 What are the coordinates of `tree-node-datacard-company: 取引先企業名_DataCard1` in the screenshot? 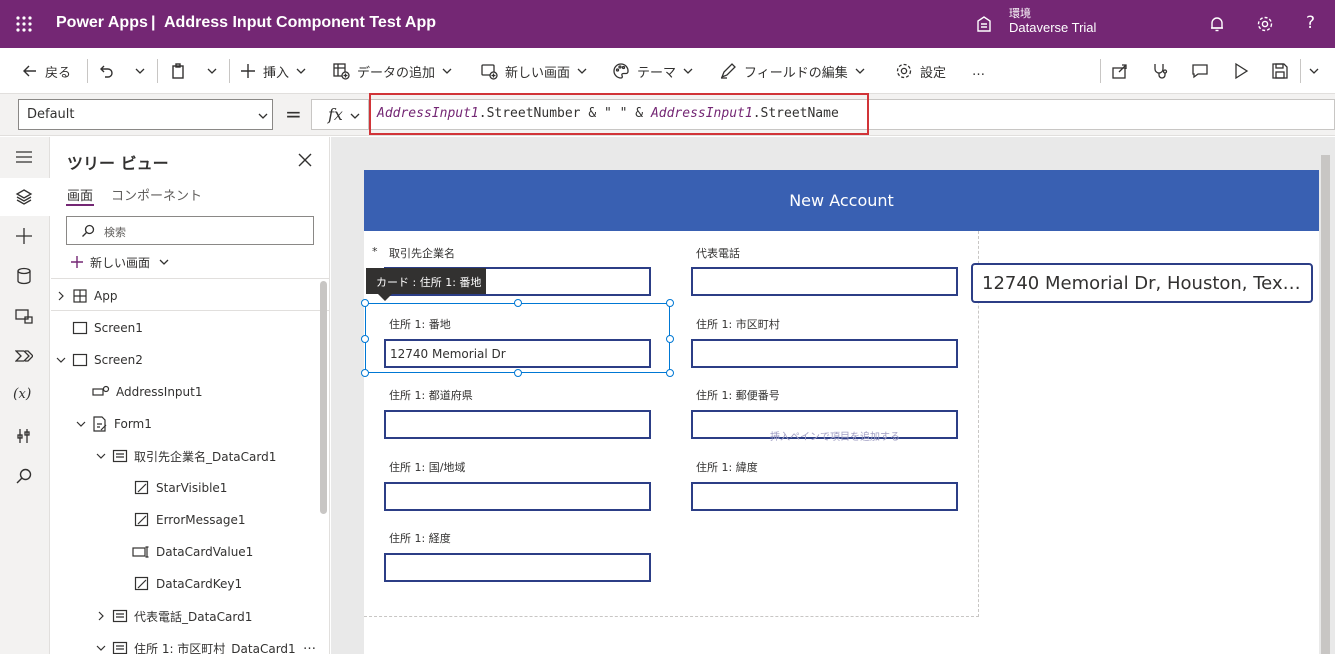 It's located at (186, 456).